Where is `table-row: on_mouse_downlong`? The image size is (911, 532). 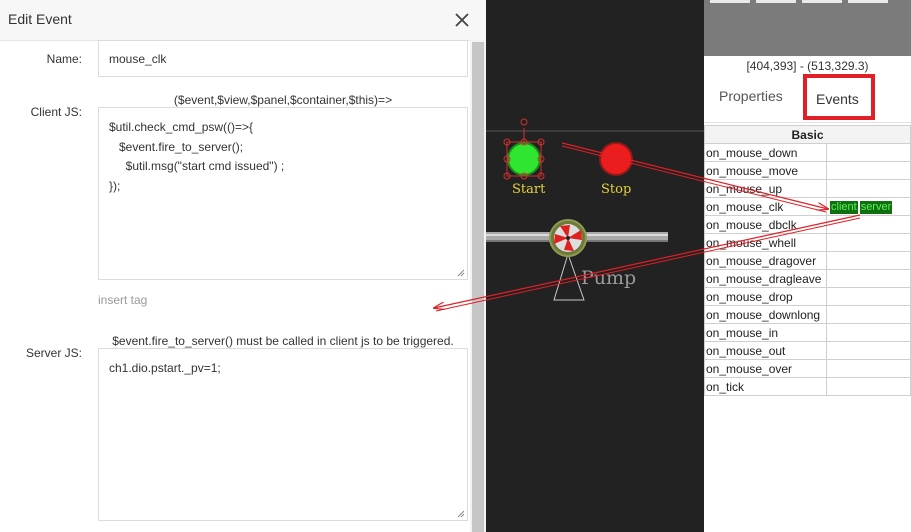
table-row: on_mouse_downlong is located at coordinates (807, 314).